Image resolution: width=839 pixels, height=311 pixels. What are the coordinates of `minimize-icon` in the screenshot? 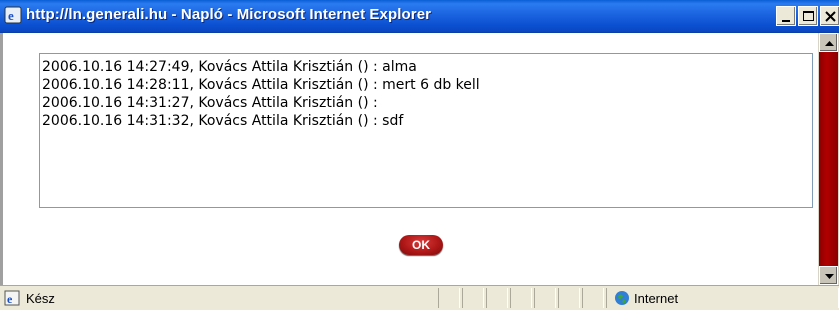 It's located at (786, 21).